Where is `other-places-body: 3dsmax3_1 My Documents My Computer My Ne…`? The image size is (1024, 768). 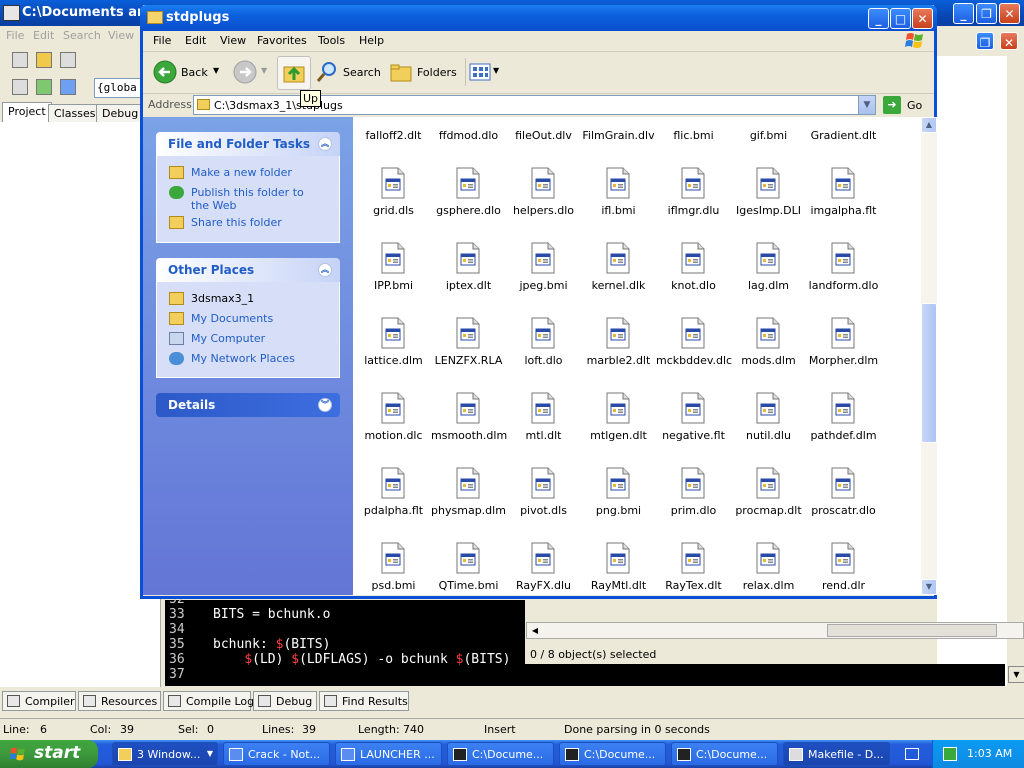 other-places-body: 3dsmax3_1 My Documents My Computer My Ne… is located at coordinates (248, 330).